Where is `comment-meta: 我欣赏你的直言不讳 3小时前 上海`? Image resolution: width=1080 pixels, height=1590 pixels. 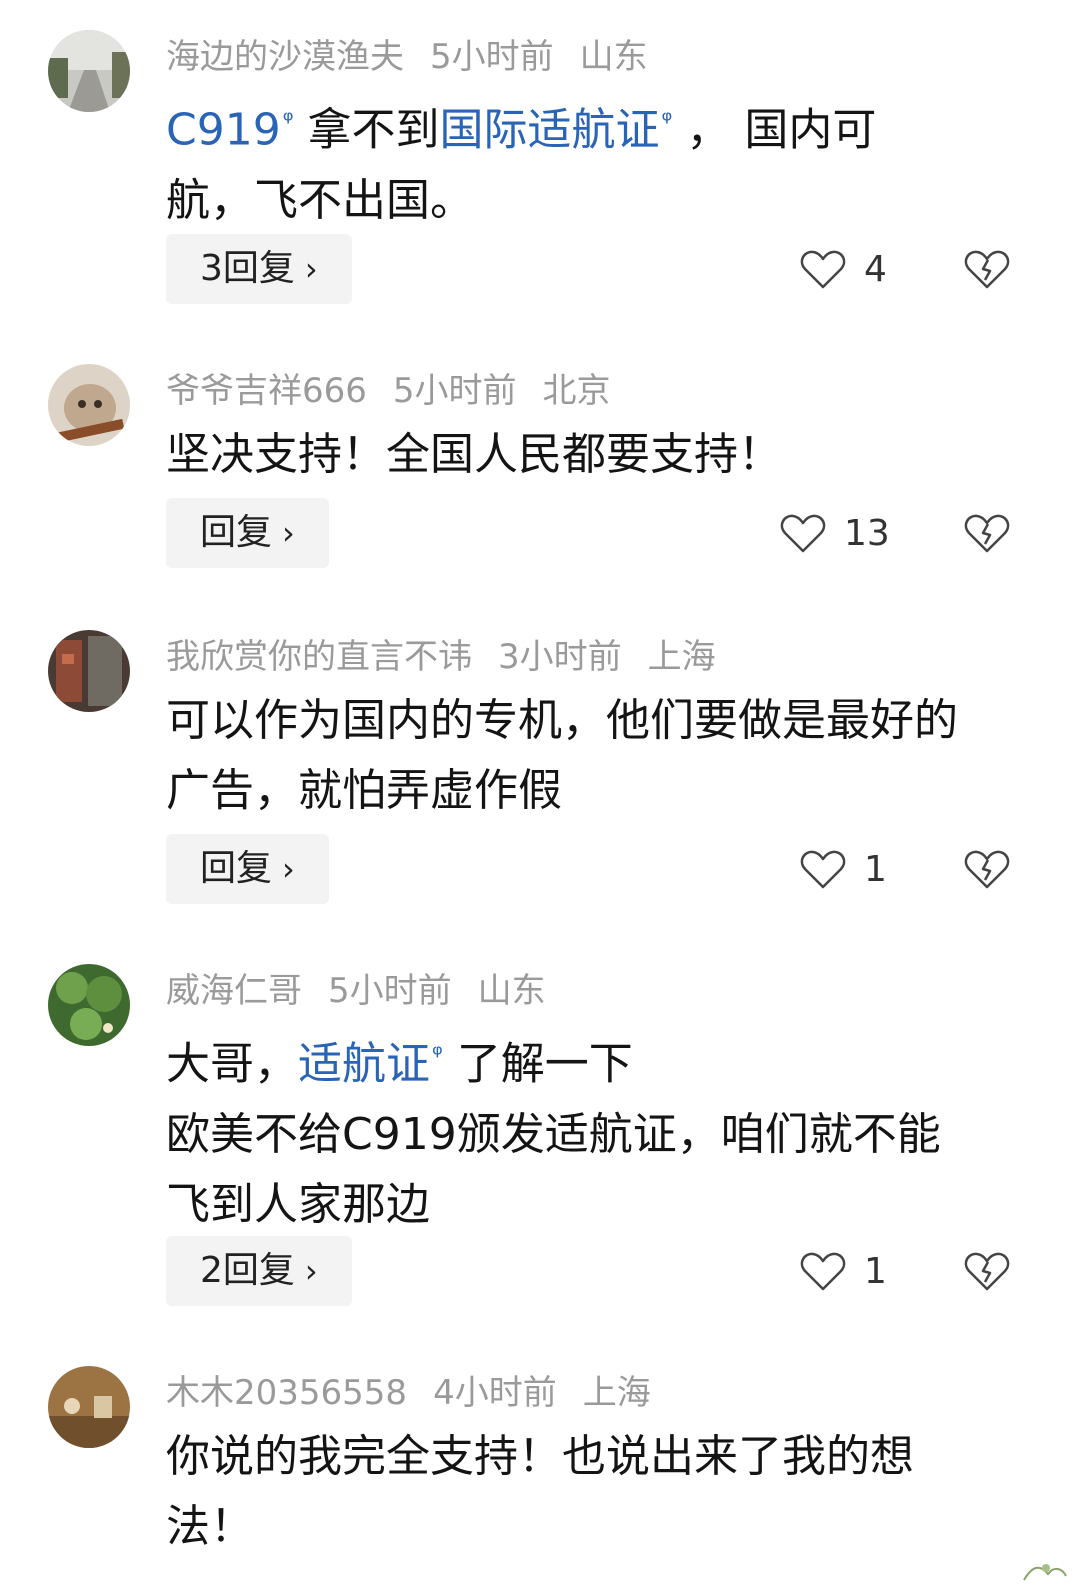
comment-meta: 我欣赏你的直言不讳 3小时前 上海 is located at coordinates (454, 657).